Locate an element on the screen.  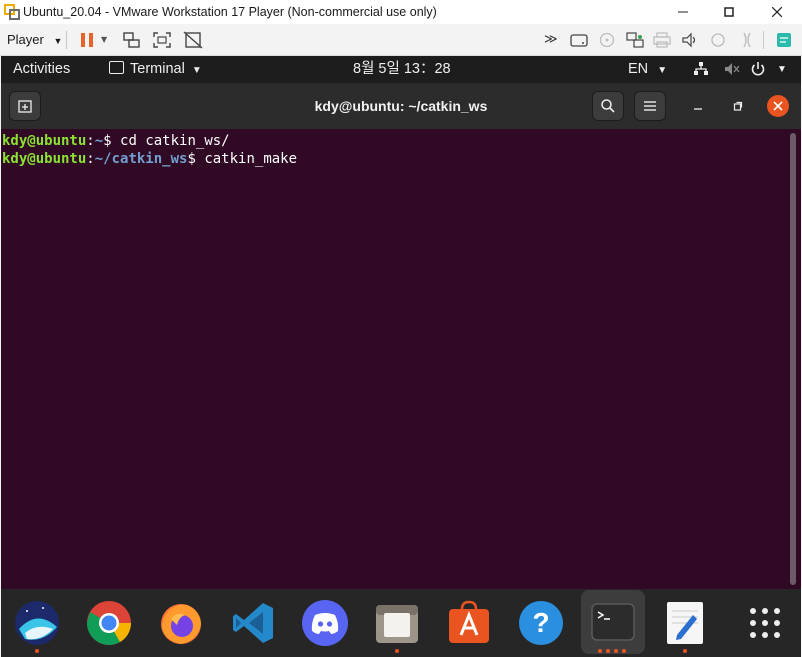
player-menu: Player ▼ is located at coordinates (34, 39).